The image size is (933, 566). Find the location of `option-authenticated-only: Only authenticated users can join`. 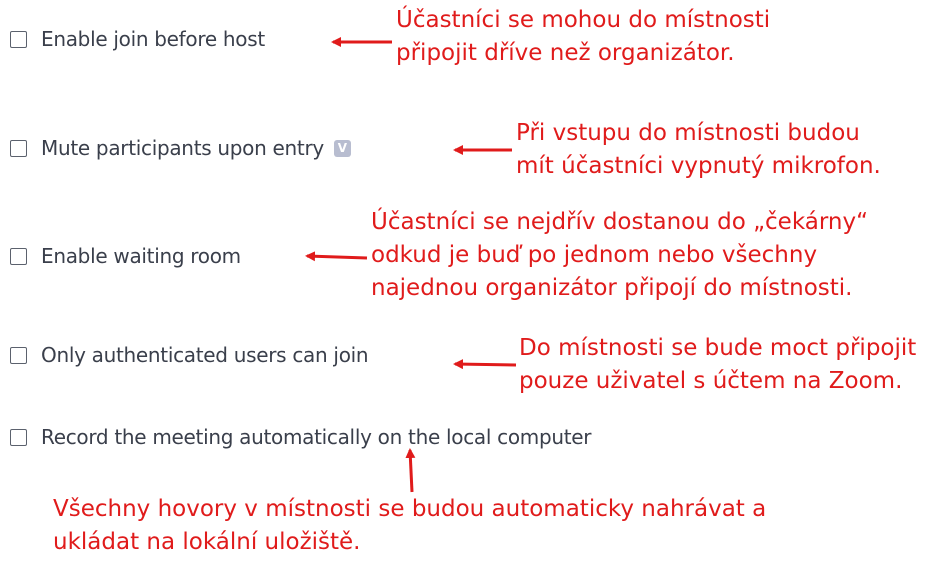

option-authenticated-only: Only authenticated users can join is located at coordinates (189, 355).